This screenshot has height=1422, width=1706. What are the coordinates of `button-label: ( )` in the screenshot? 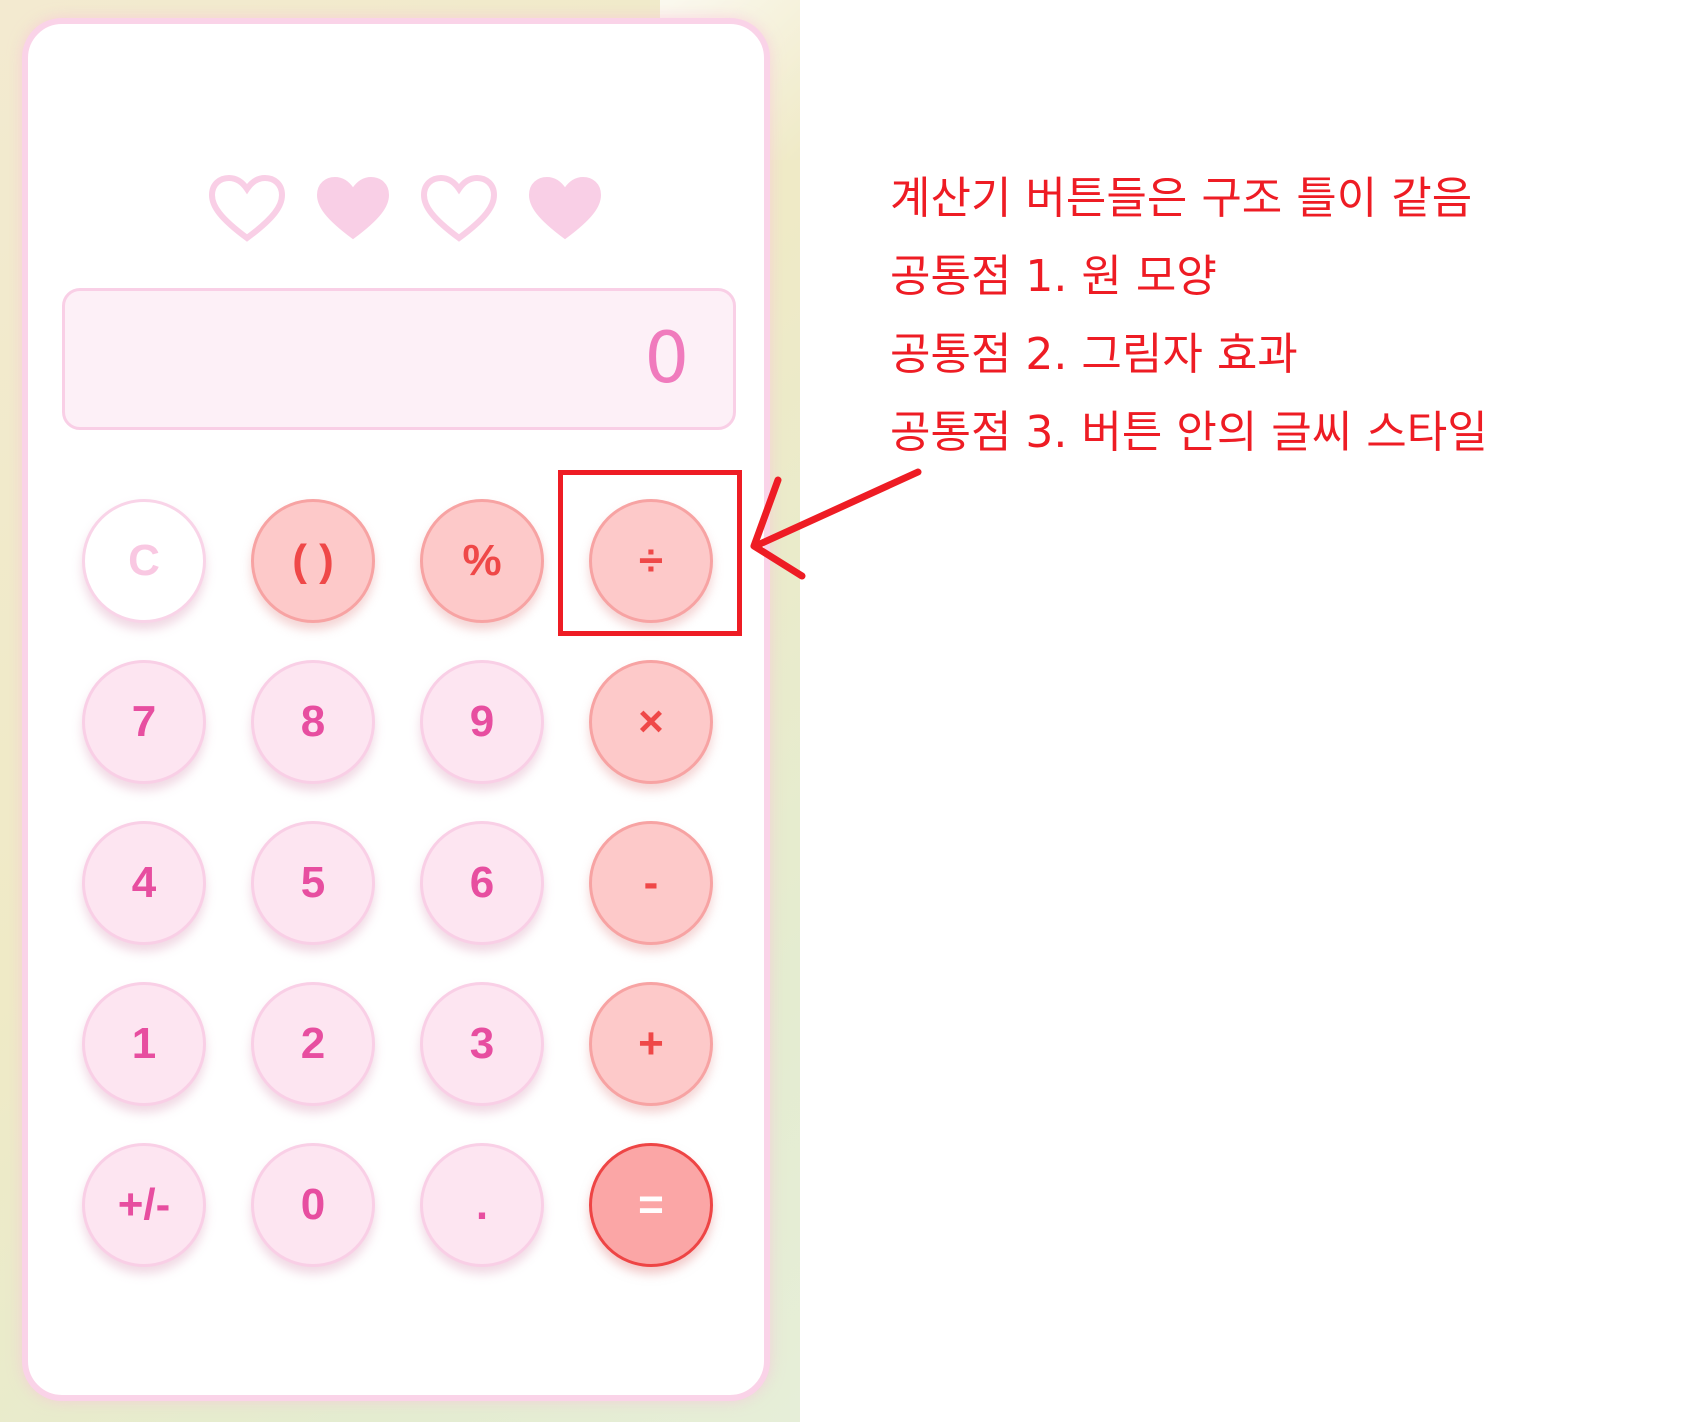 It's located at (313, 560).